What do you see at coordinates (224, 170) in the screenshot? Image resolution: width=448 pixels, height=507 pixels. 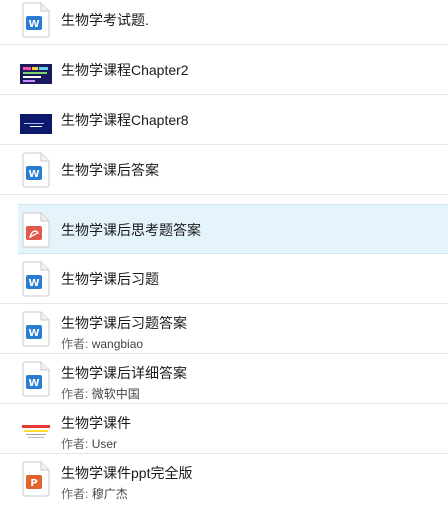 I see `list-item: W 生物学课后答案` at bounding box center [224, 170].